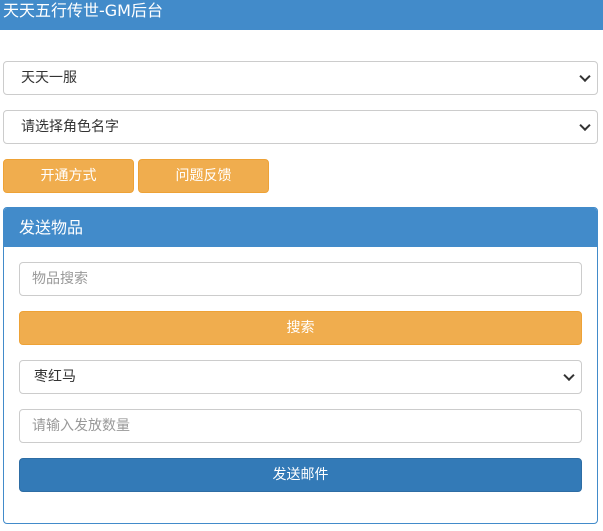 Image resolution: width=603 pixels, height=531 pixels. I want to click on server-select-value: 天天一服, so click(49, 78).